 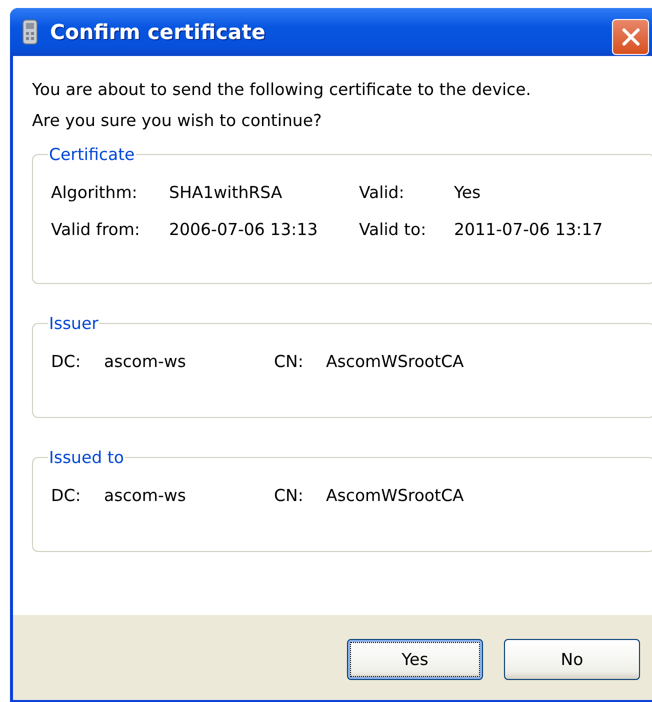 I want to click on close-icon, so click(x=631, y=37).